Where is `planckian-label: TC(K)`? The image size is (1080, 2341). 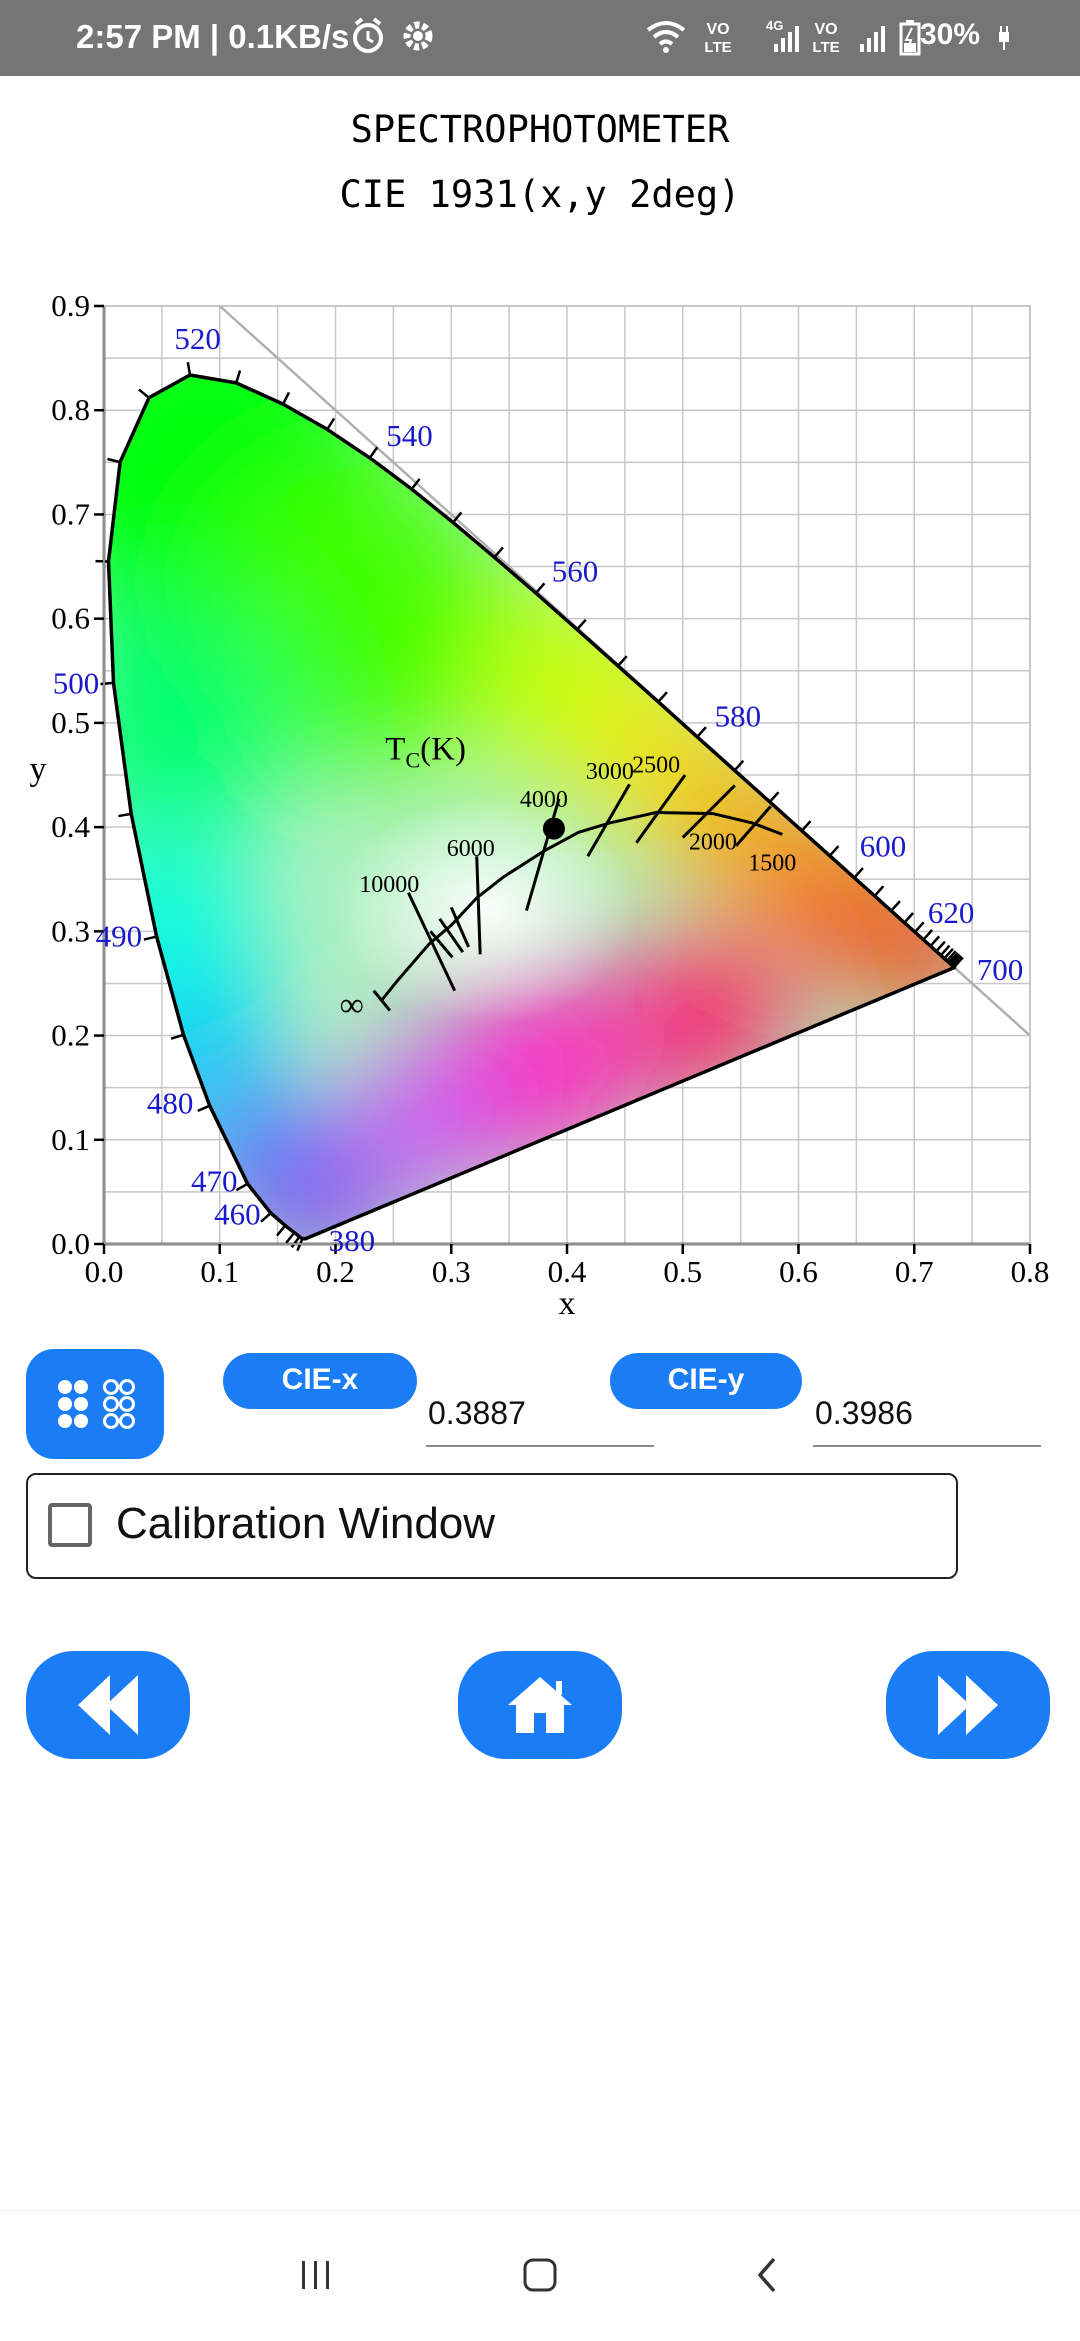
planckian-label: TC(K) is located at coordinates (425, 751).